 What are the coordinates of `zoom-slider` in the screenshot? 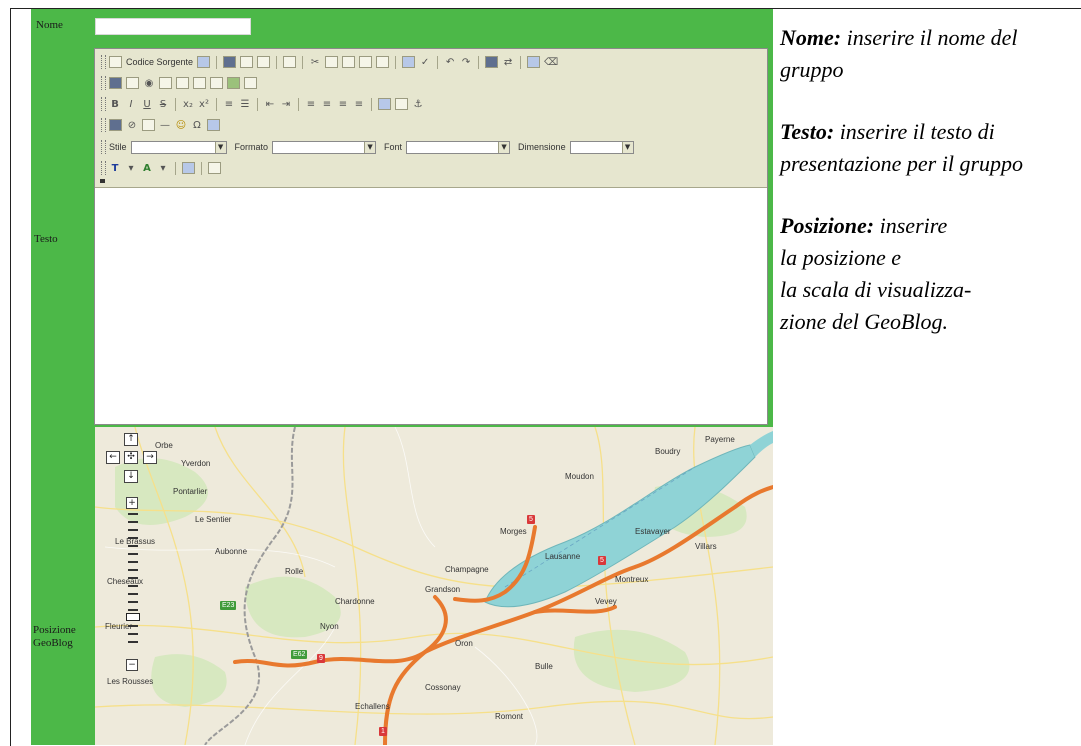 It's located at (133, 588).